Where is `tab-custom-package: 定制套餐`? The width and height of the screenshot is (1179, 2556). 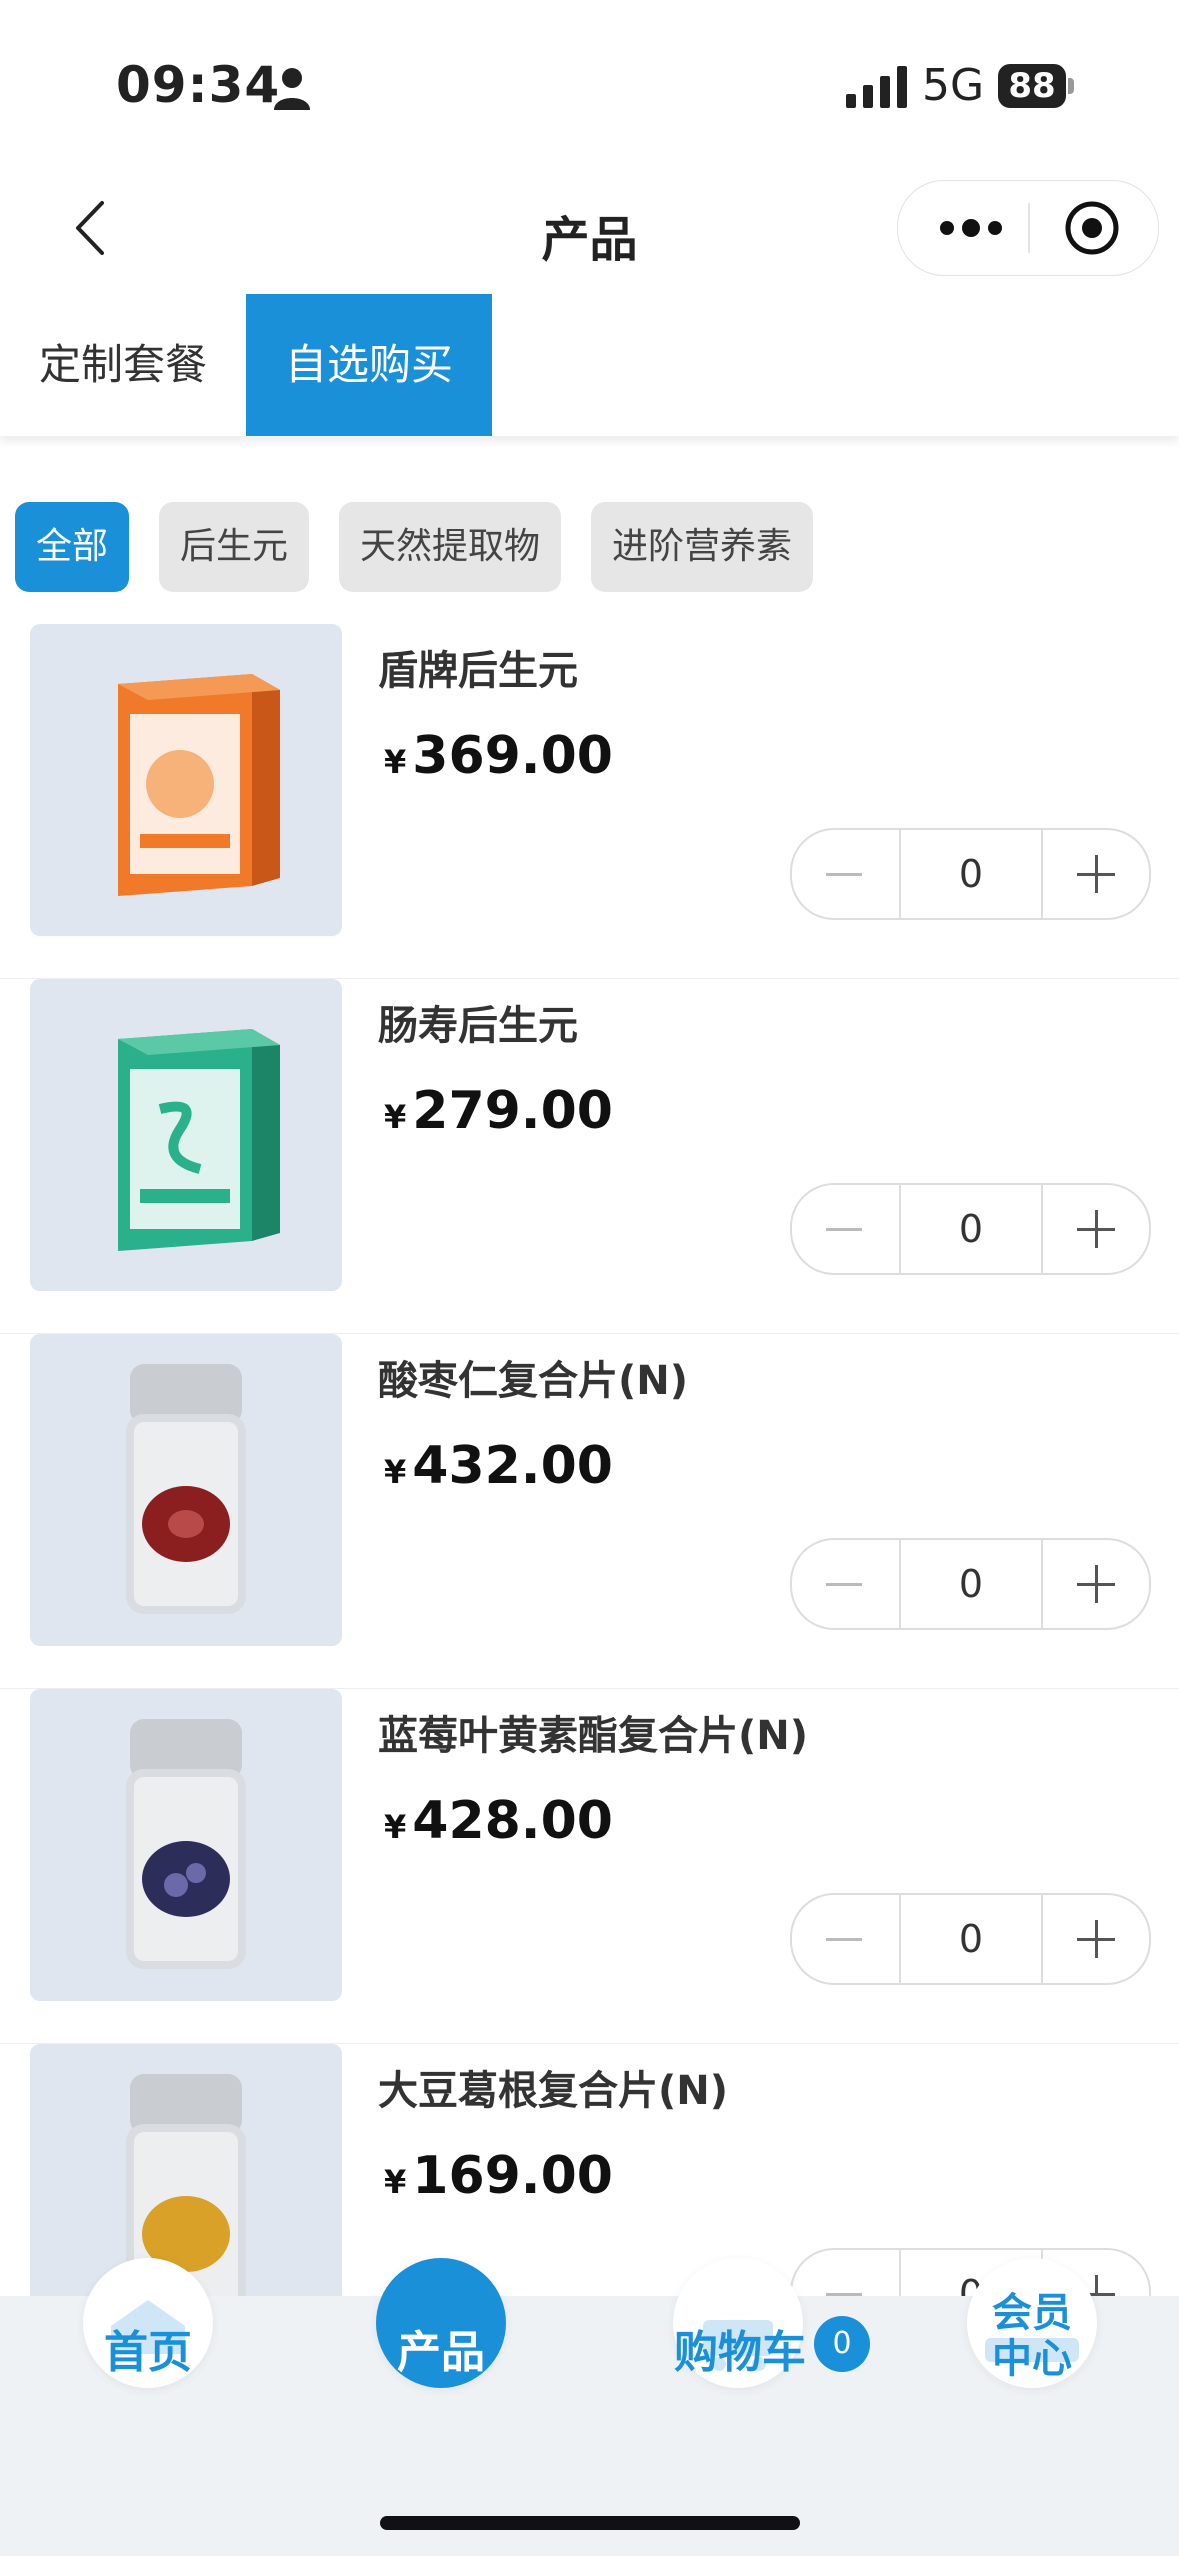 tab-custom-package: 定制套餐 is located at coordinates (123, 365).